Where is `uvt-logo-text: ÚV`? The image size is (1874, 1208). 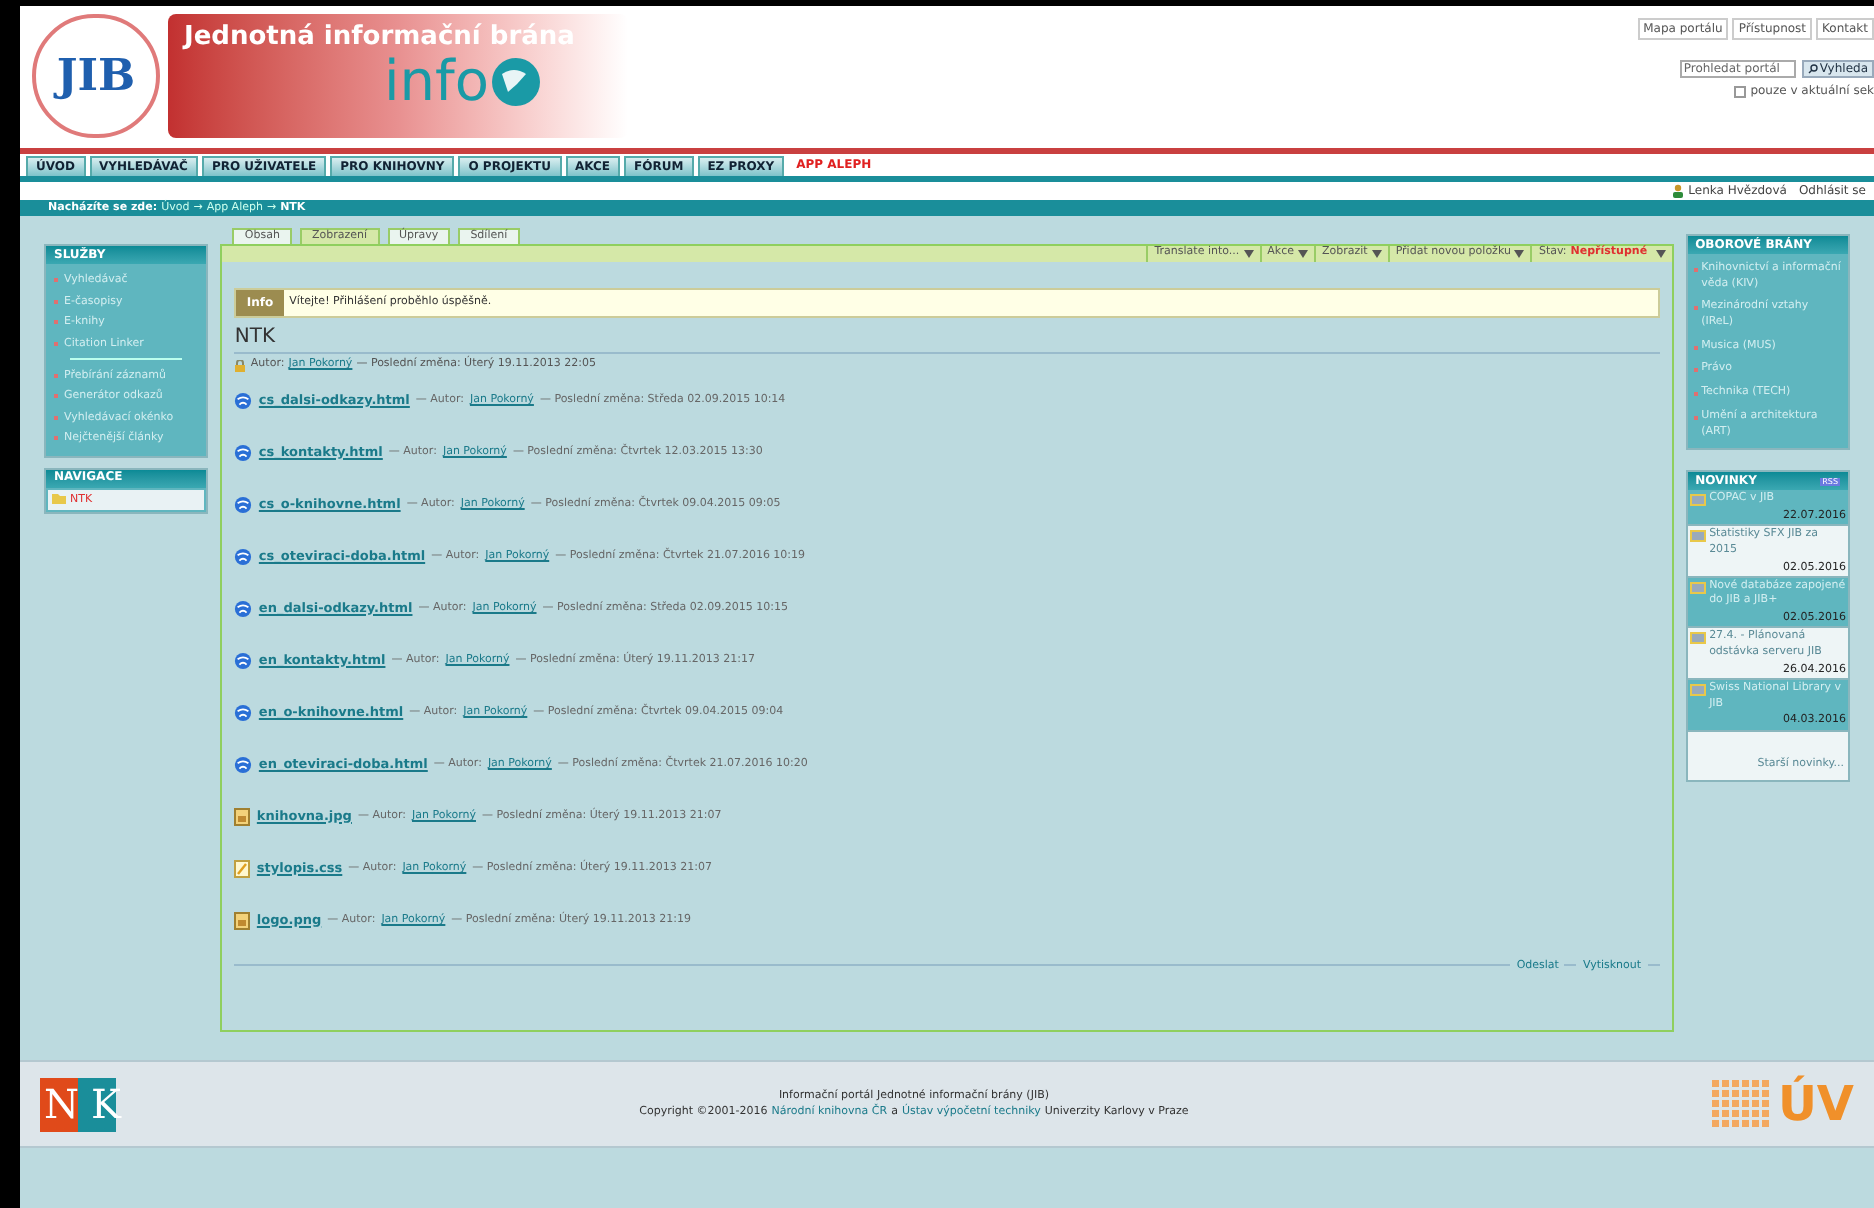
uvt-logo-text: ÚV is located at coordinates (1815, 1104).